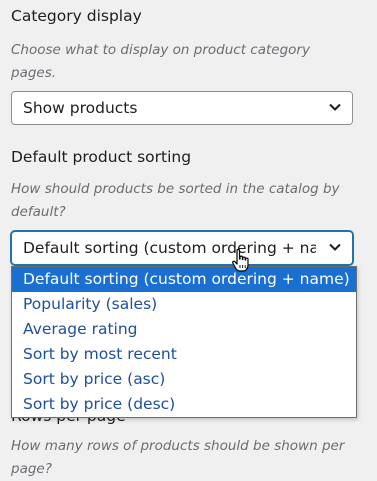 Image resolution: width=377 pixels, height=481 pixels. Describe the element at coordinates (241, 261) in the screenshot. I see `hand-pointer-icon` at that location.